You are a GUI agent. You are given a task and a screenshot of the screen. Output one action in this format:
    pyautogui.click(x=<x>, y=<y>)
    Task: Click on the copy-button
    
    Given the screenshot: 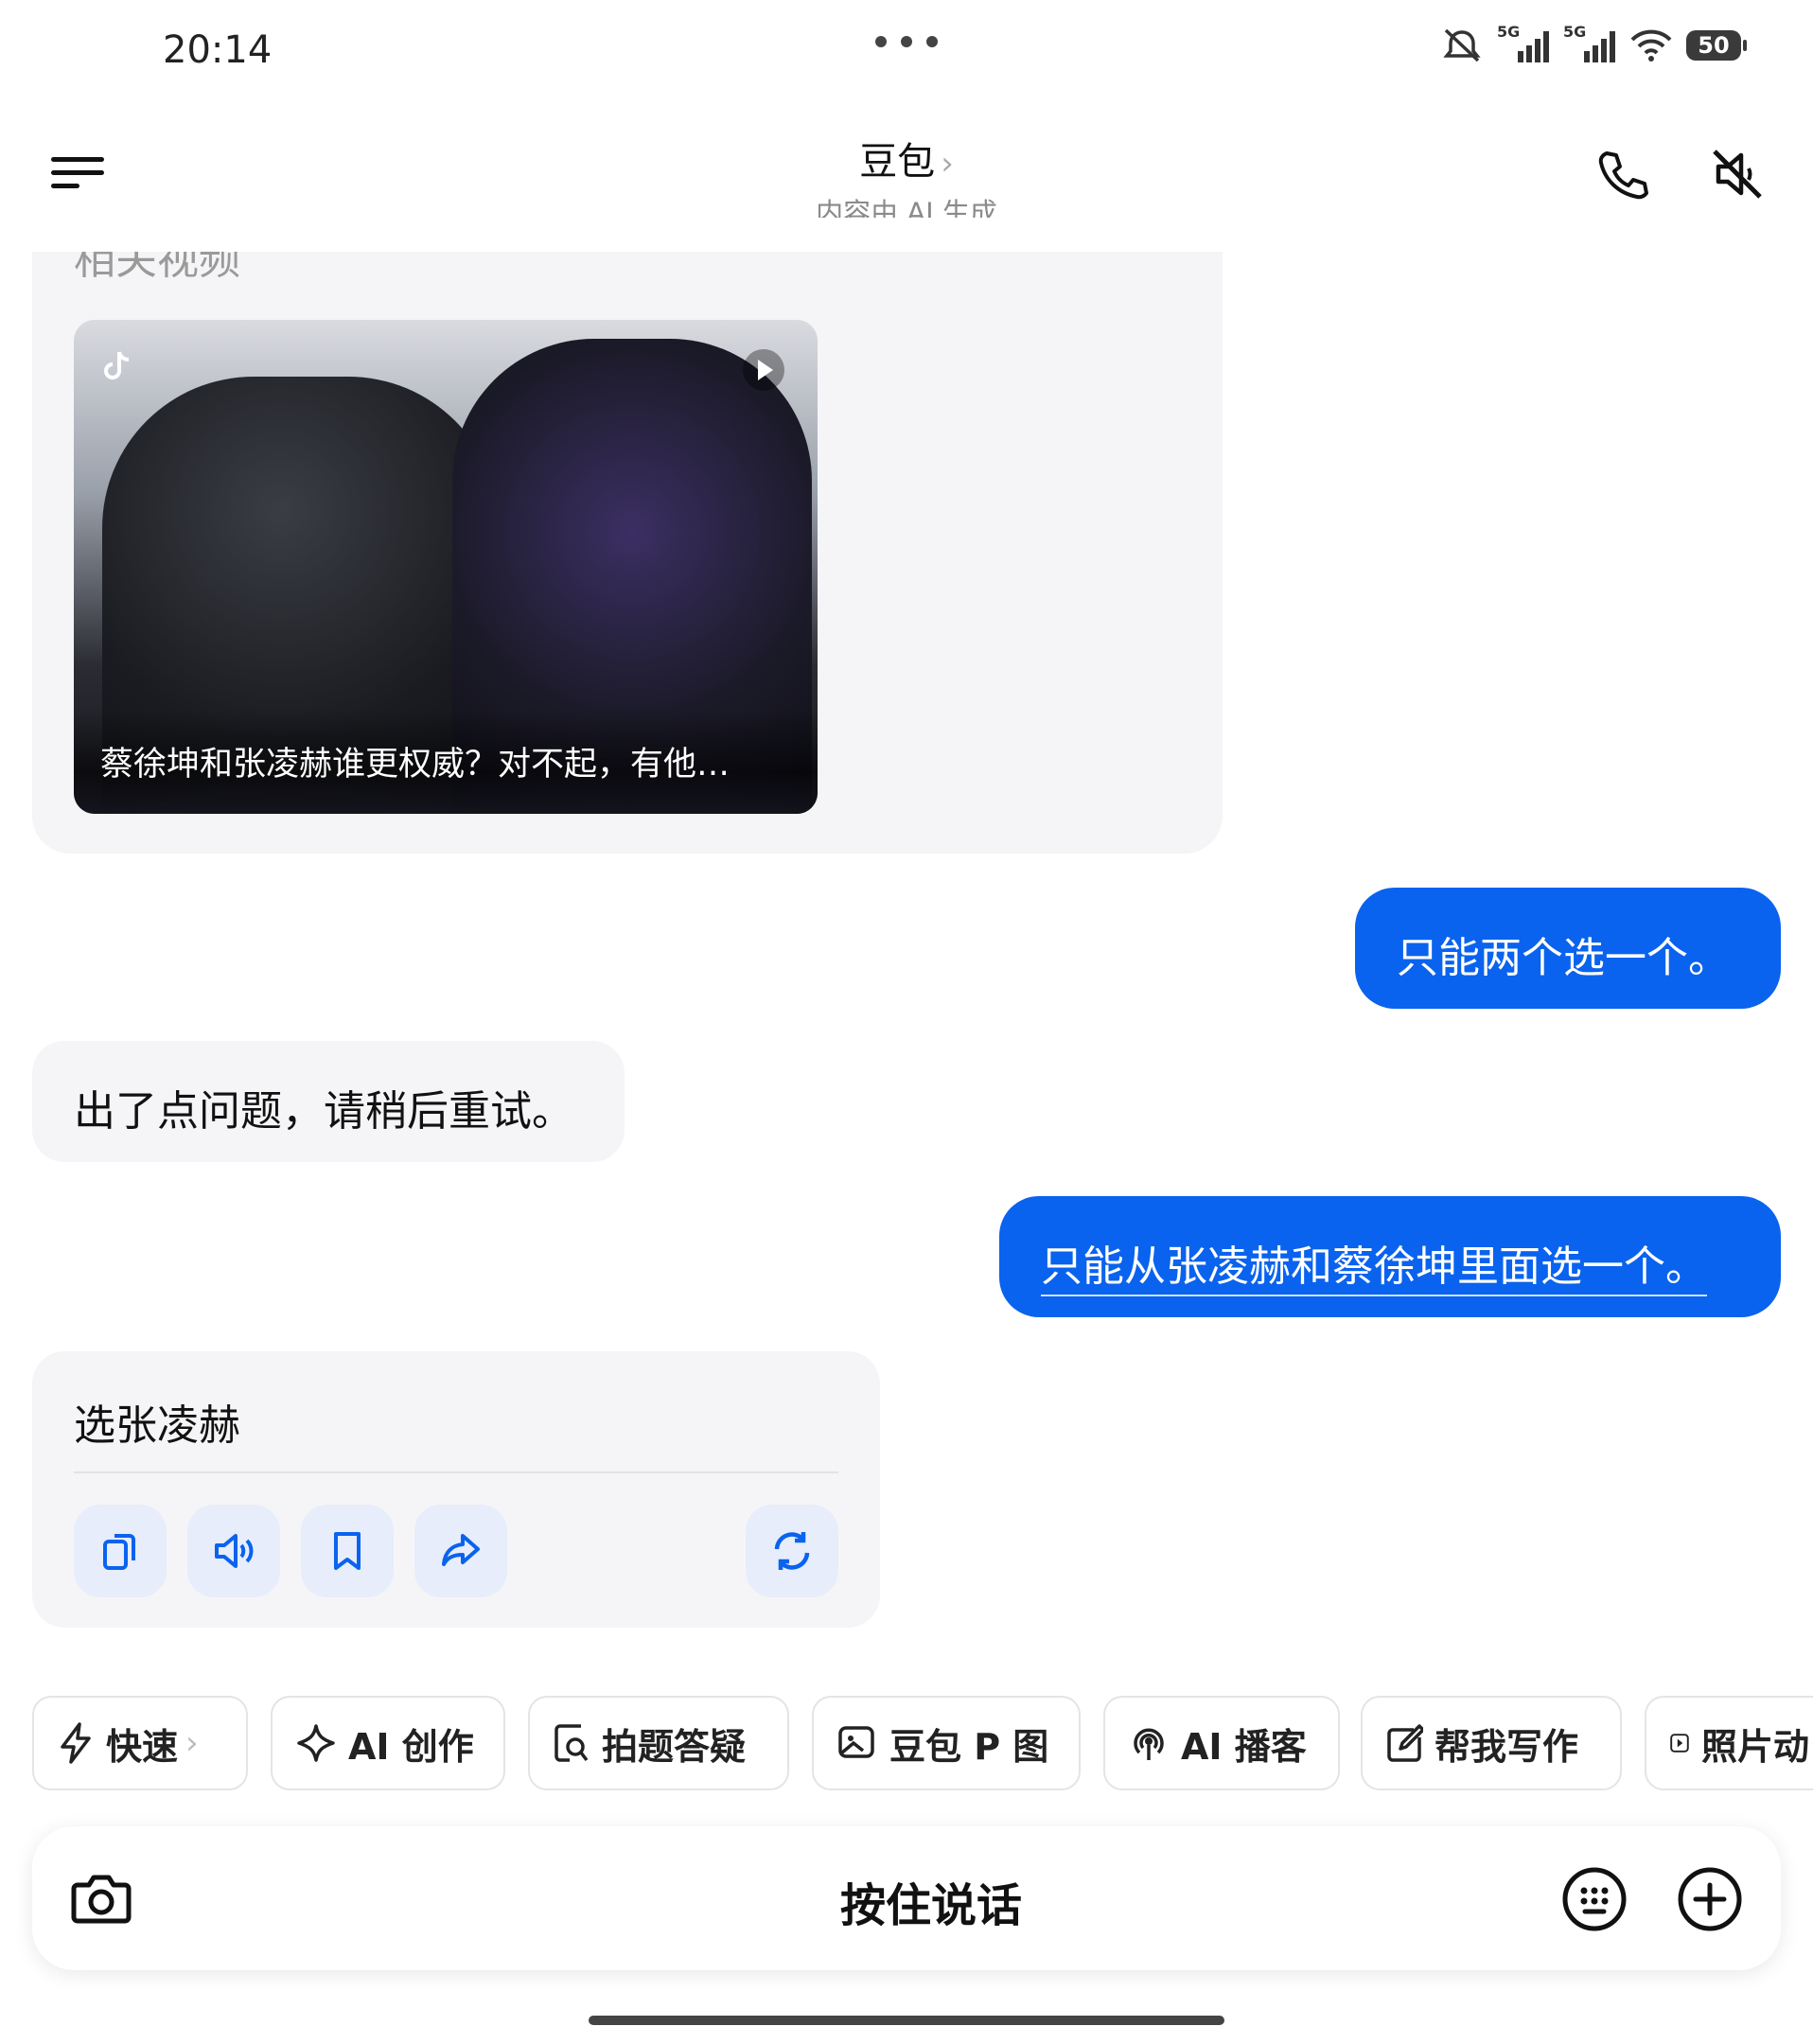 What is the action you would take?
    pyautogui.click(x=120, y=1551)
    